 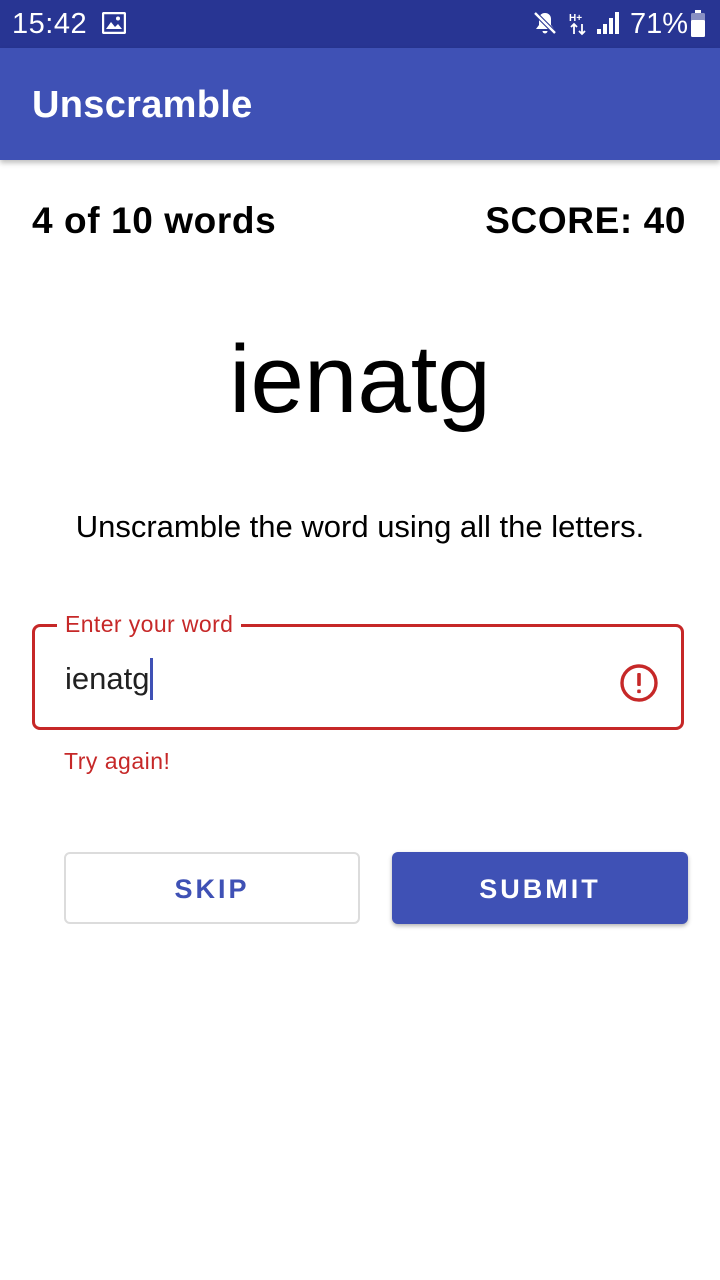 I want to click on input-label: Enter your word, so click(x=149, y=624).